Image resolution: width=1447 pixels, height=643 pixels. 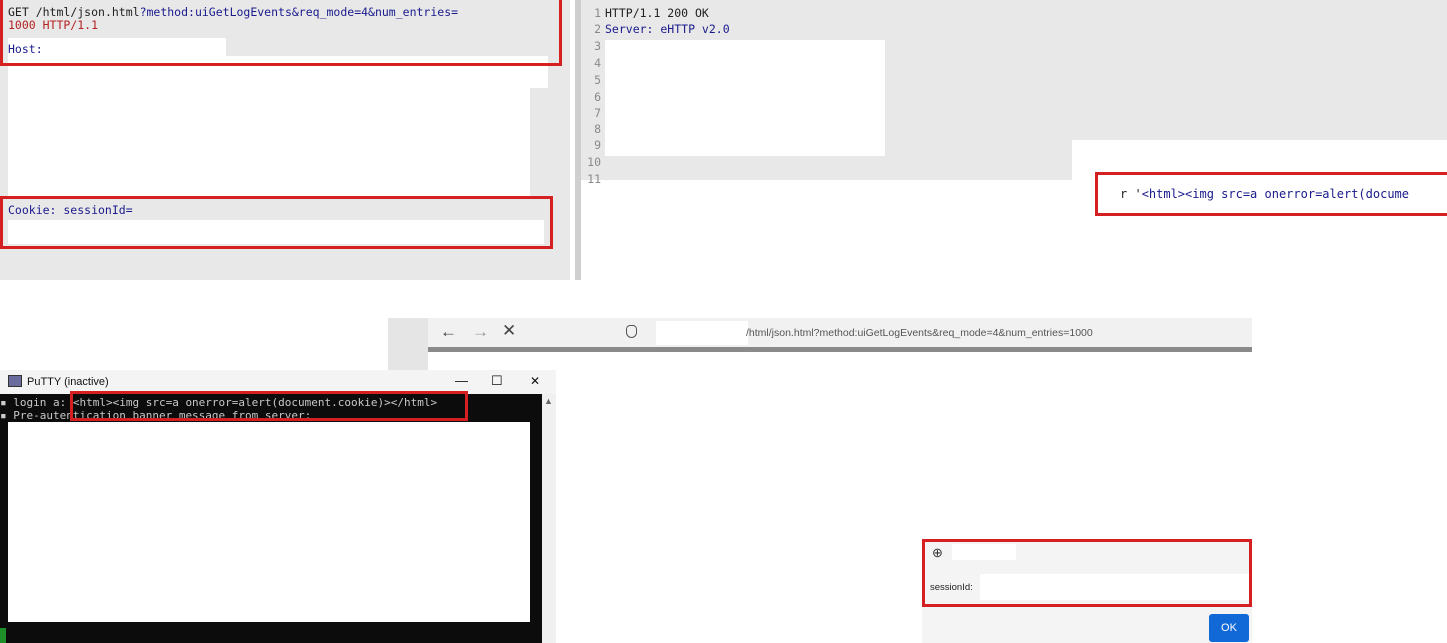 I want to click on line-number: 7, so click(x=597, y=113).